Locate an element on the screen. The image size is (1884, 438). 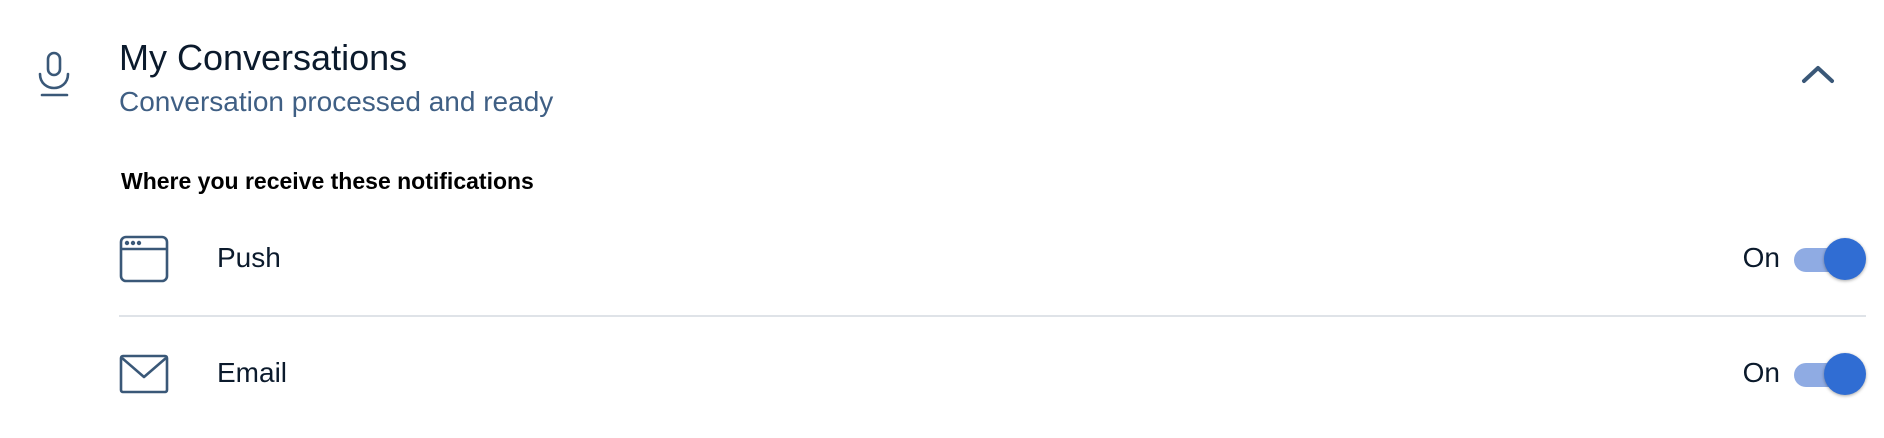
channel-label: Push is located at coordinates (249, 257).